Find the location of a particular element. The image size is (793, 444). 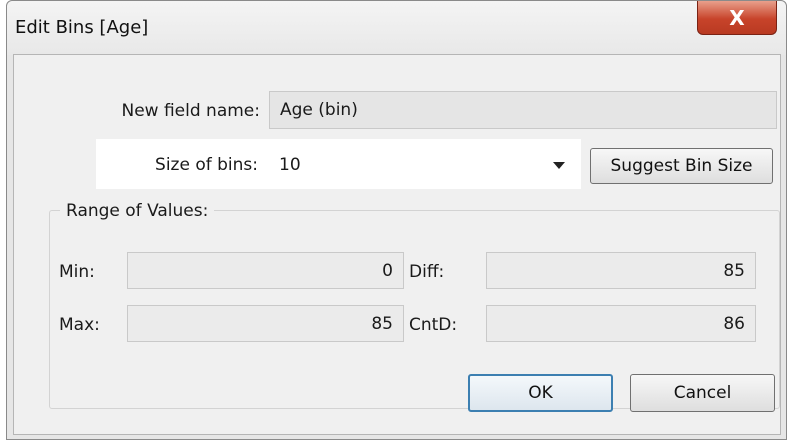

diff-field: 85 is located at coordinates (621, 270).